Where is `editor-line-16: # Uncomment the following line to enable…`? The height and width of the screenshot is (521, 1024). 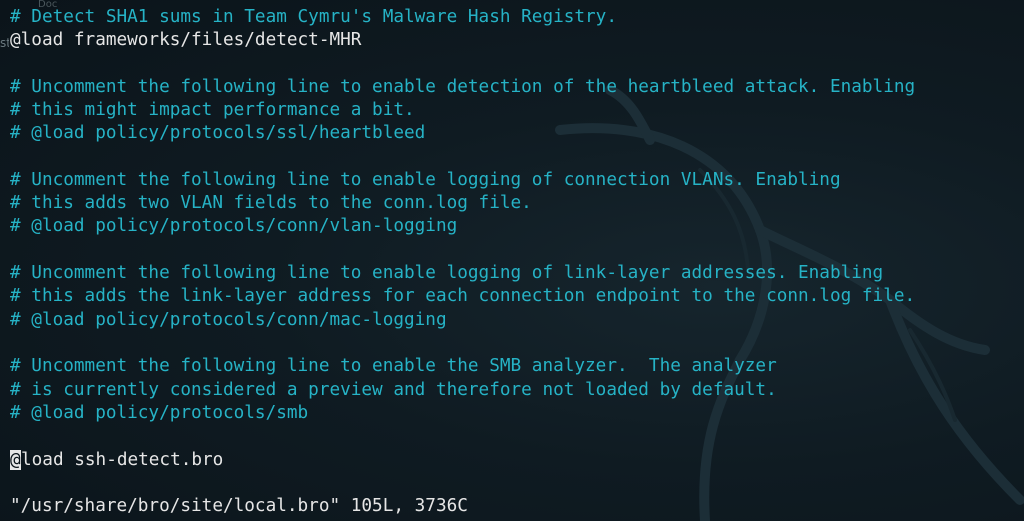
editor-line-16: # Uncomment the following line to enable… is located at coordinates (393, 366).